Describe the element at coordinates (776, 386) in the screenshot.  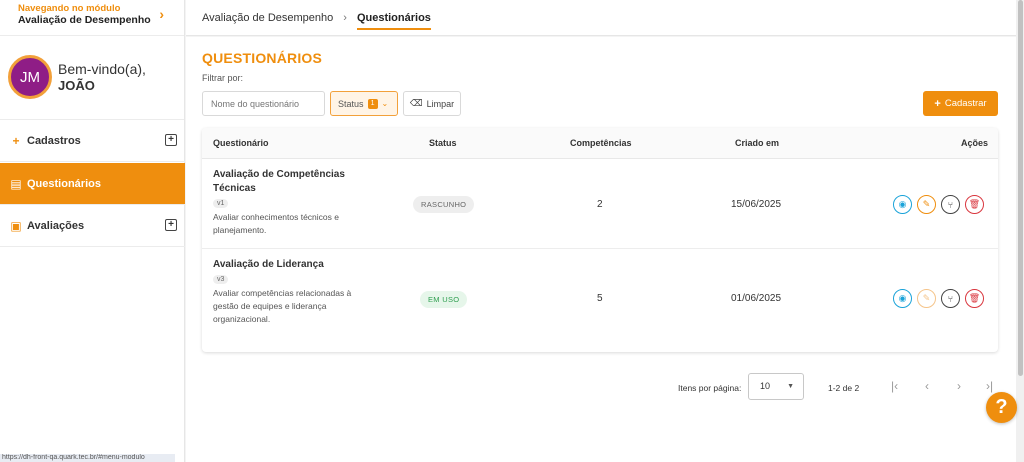
I see `items-per-page-select: 10 ▼` at that location.